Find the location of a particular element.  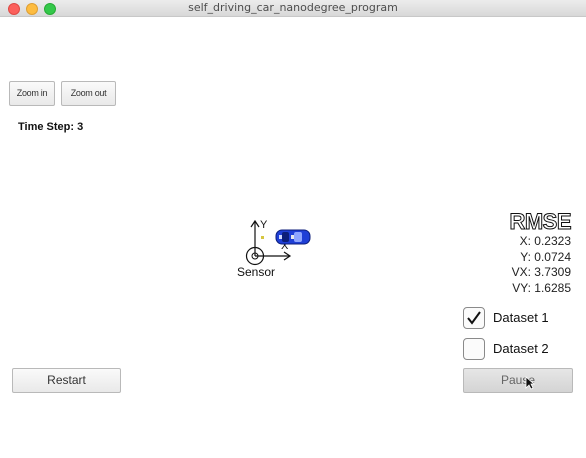

checkmark-icon is located at coordinates (474, 318).